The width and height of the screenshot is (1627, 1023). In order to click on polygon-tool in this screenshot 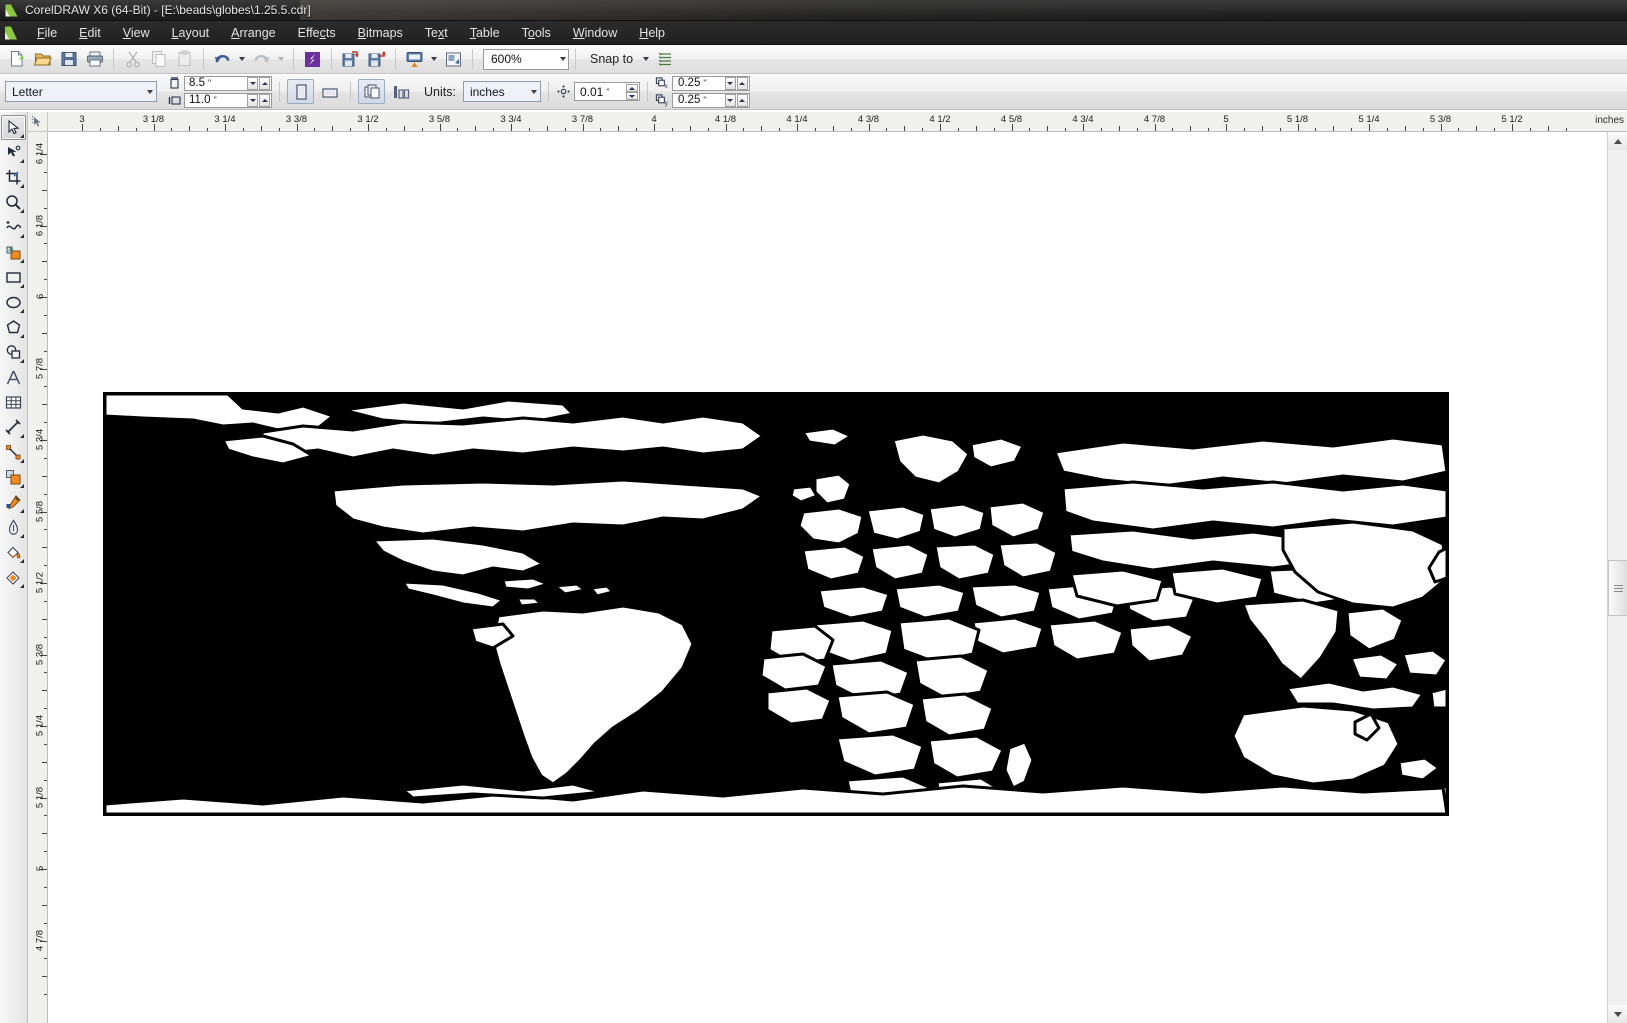, I will do `click(13, 327)`.